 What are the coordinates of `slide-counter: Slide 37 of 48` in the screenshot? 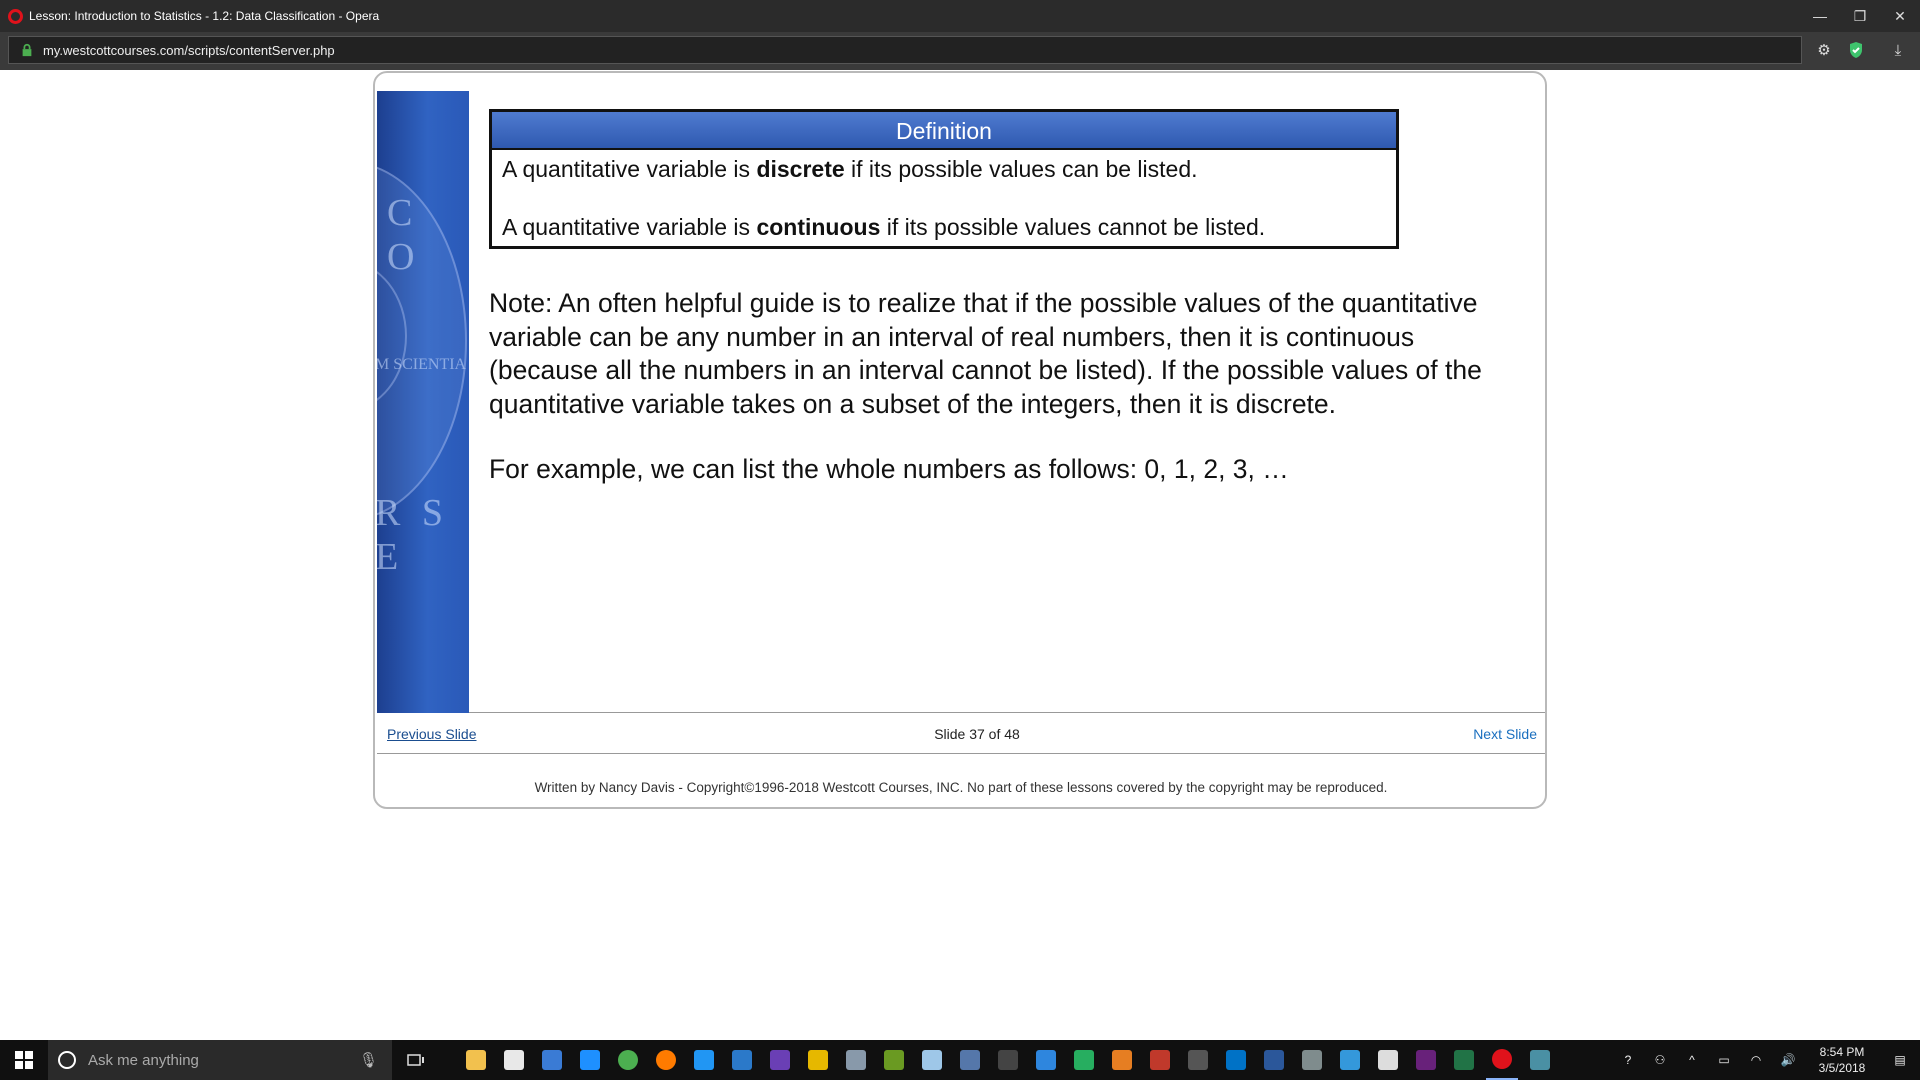 It's located at (977, 734).